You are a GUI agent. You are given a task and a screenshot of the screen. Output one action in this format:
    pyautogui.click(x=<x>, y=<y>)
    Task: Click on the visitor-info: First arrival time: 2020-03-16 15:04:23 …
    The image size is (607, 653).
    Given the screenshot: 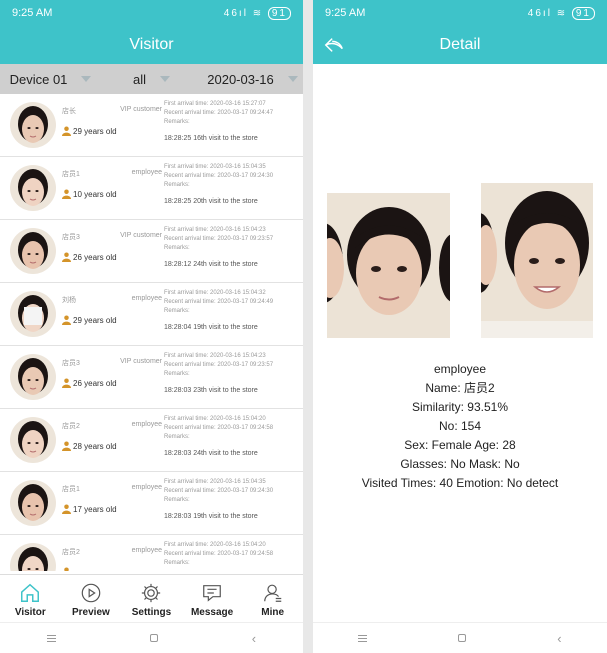 What is the action you would take?
    pyautogui.click(x=233, y=377)
    